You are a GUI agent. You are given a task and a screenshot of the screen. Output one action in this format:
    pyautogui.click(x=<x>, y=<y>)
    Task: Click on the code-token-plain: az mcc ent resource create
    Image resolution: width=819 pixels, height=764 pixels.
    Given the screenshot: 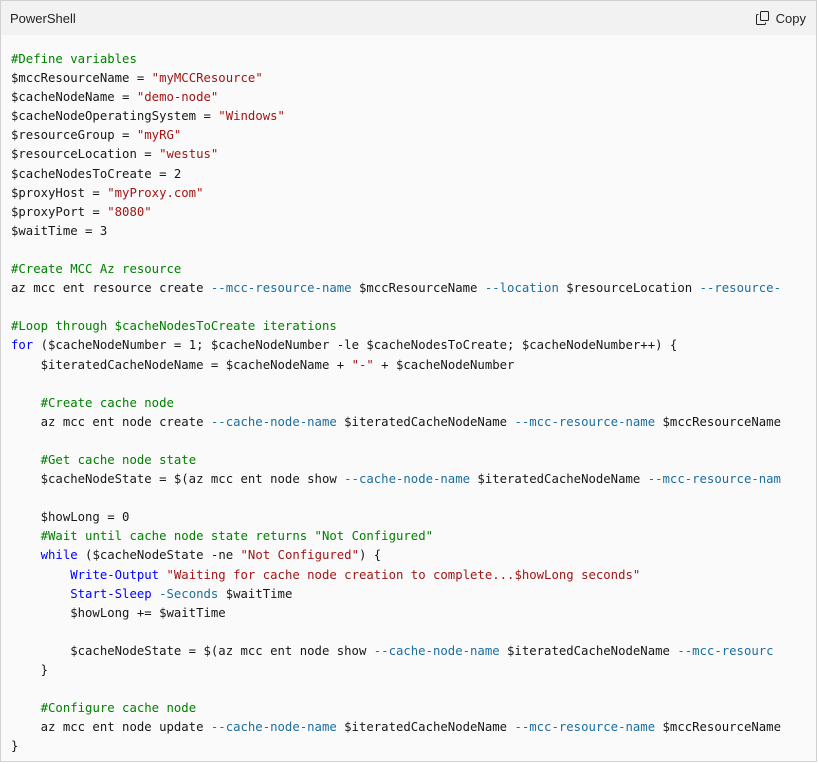 What is the action you would take?
    pyautogui.click(x=111, y=288)
    